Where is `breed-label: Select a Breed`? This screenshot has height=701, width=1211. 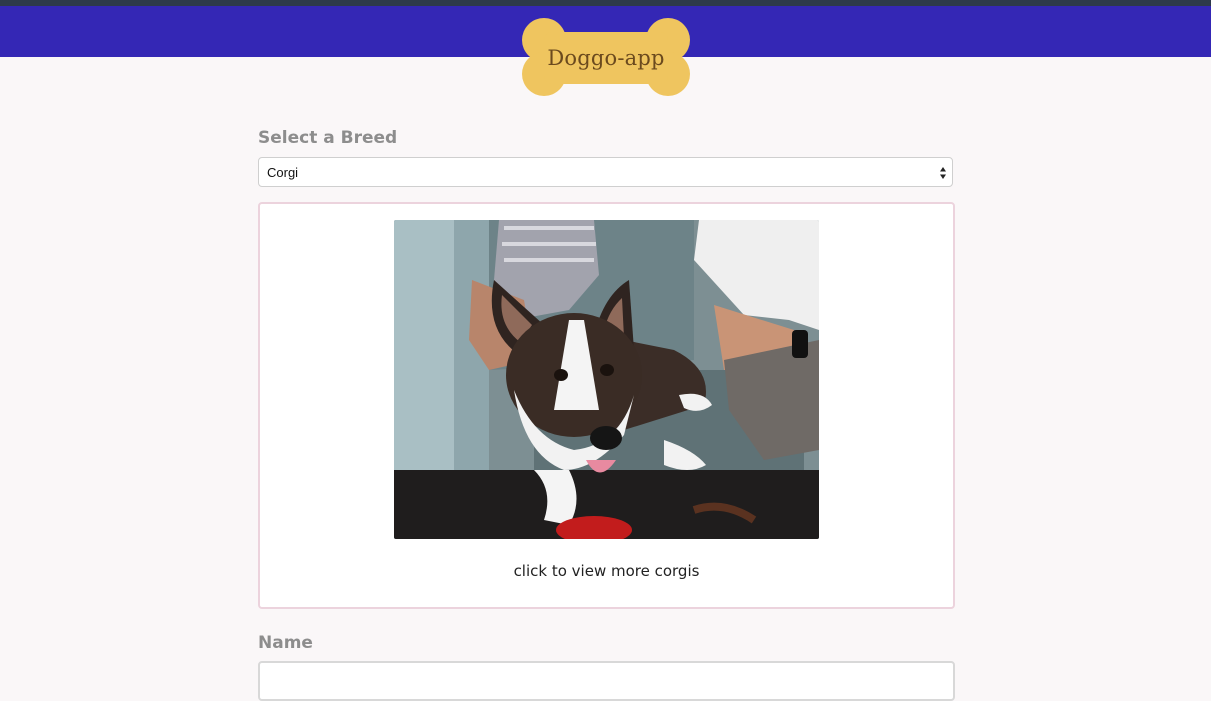 breed-label: Select a Breed is located at coordinates (328, 138).